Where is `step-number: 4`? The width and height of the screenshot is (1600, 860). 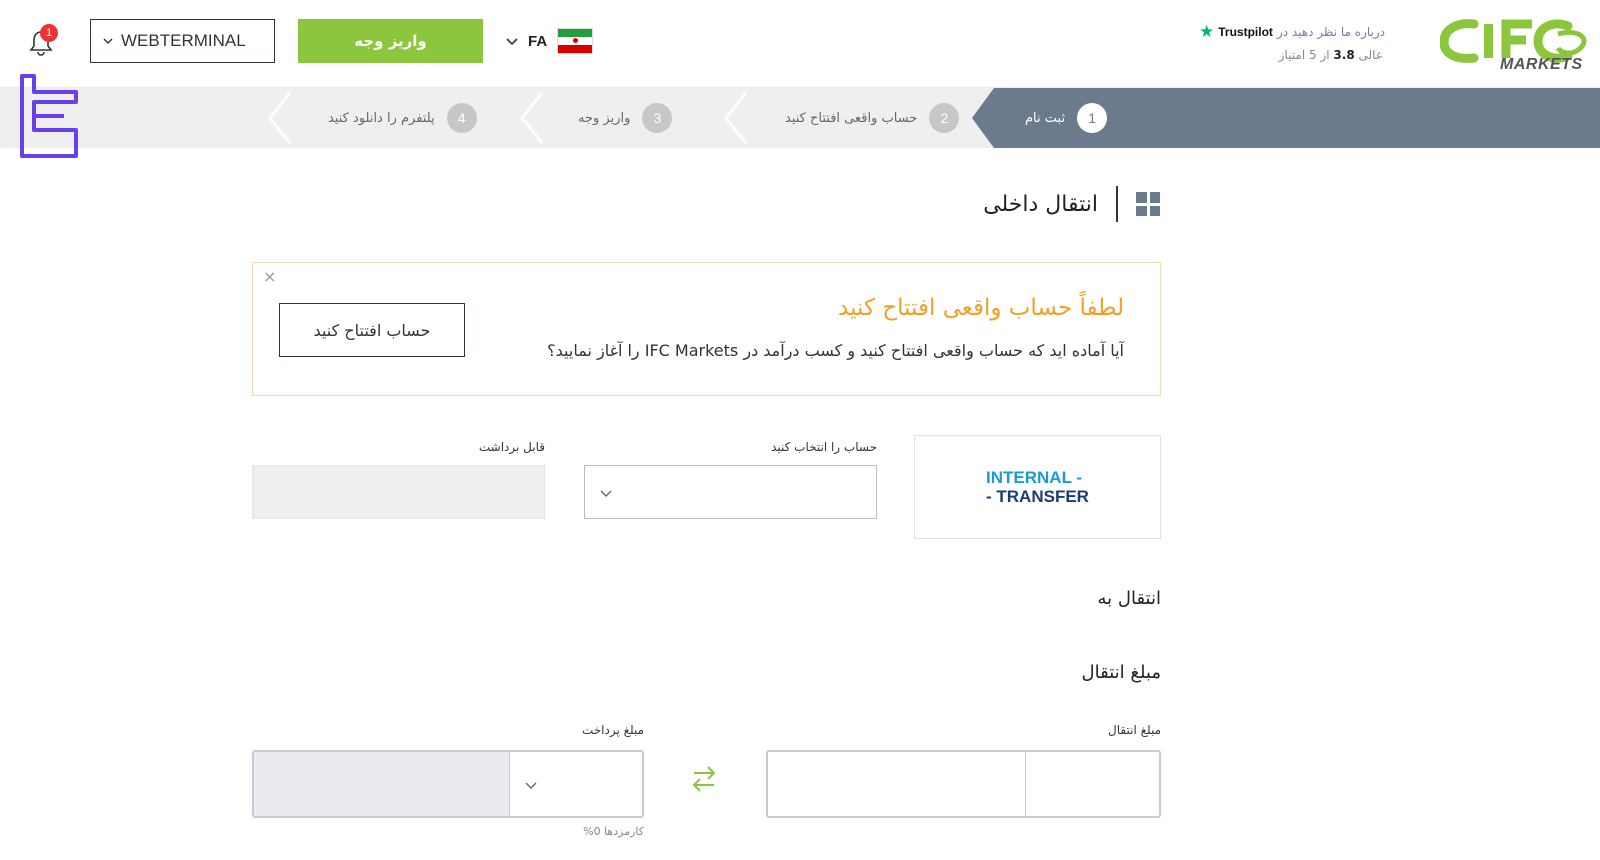 step-number: 4 is located at coordinates (461, 118).